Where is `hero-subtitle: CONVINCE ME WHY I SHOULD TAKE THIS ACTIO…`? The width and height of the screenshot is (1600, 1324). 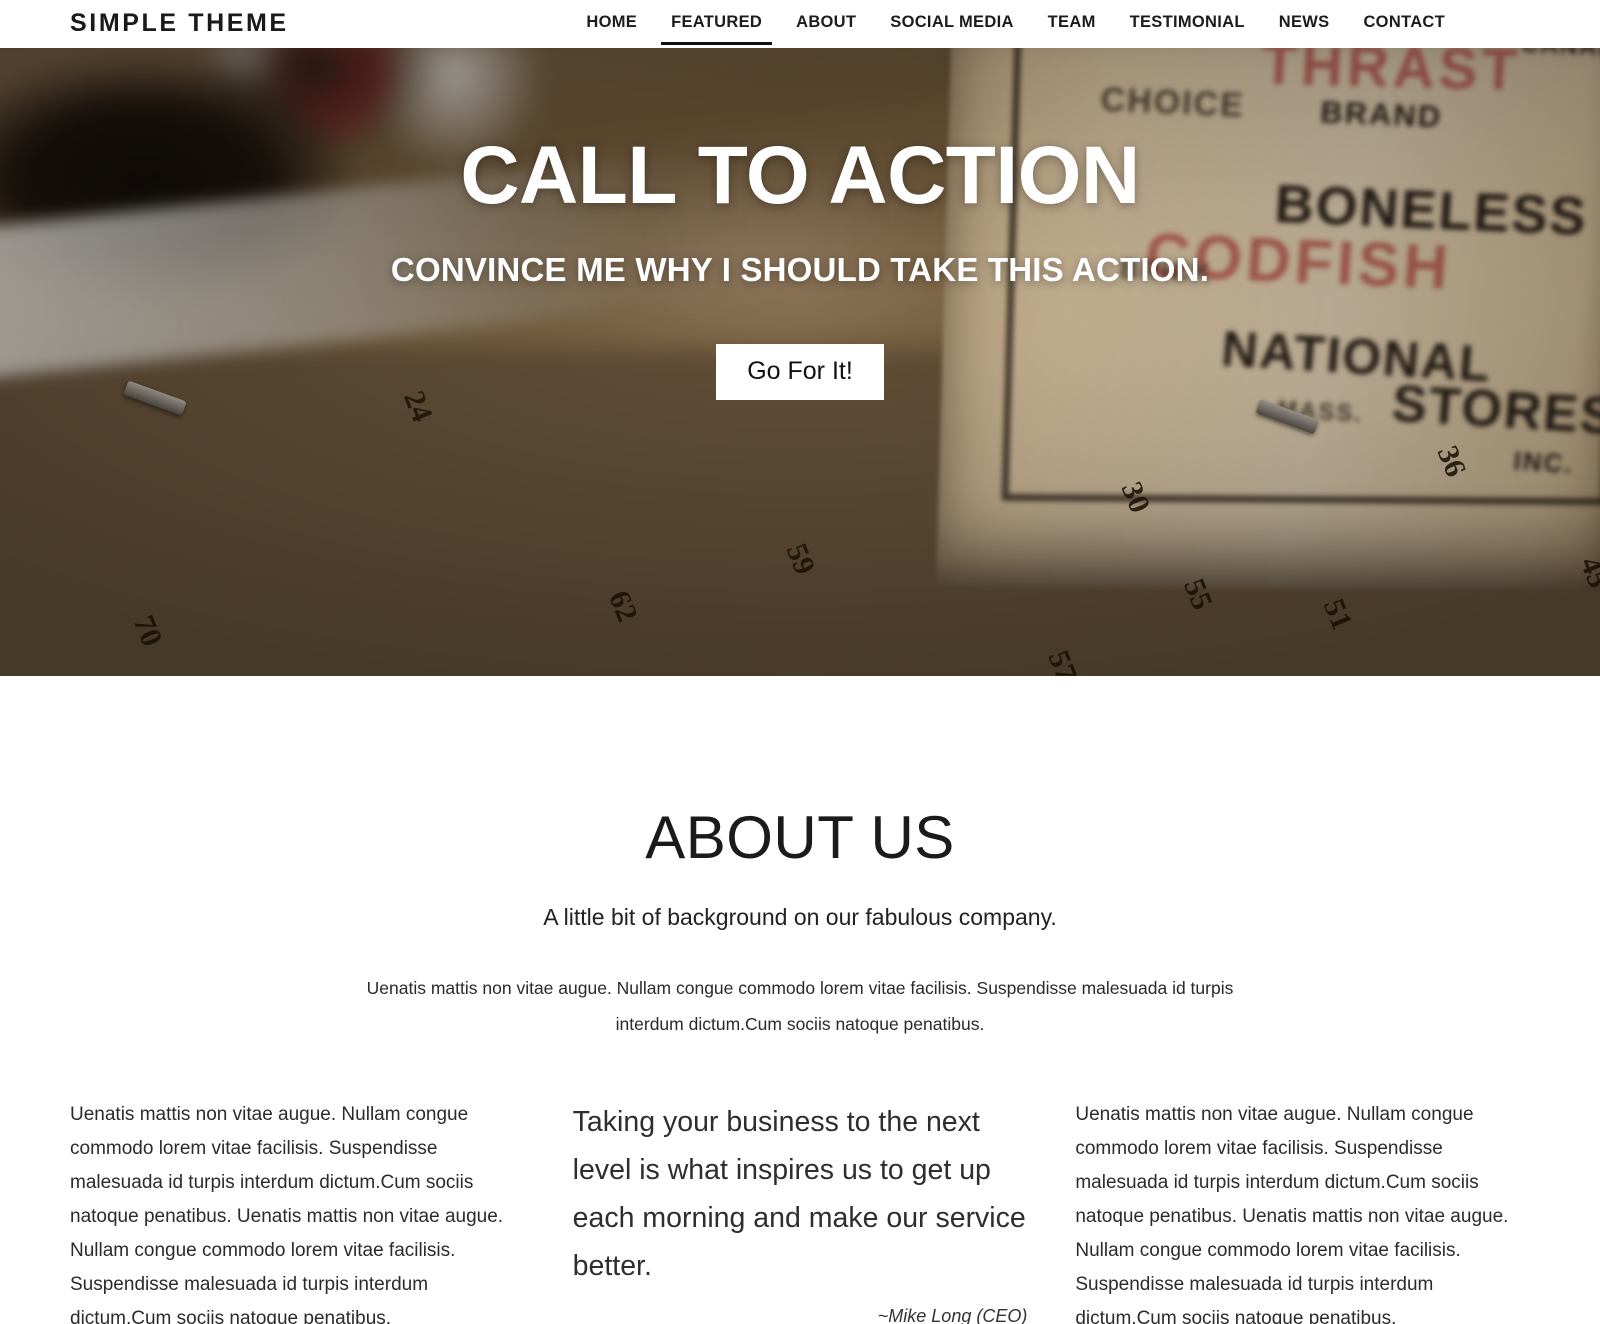 hero-subtitle: CONVINCE ME WHY I SHOULD TAKE THIS ACTIO… is located at coordinates (800, 269).